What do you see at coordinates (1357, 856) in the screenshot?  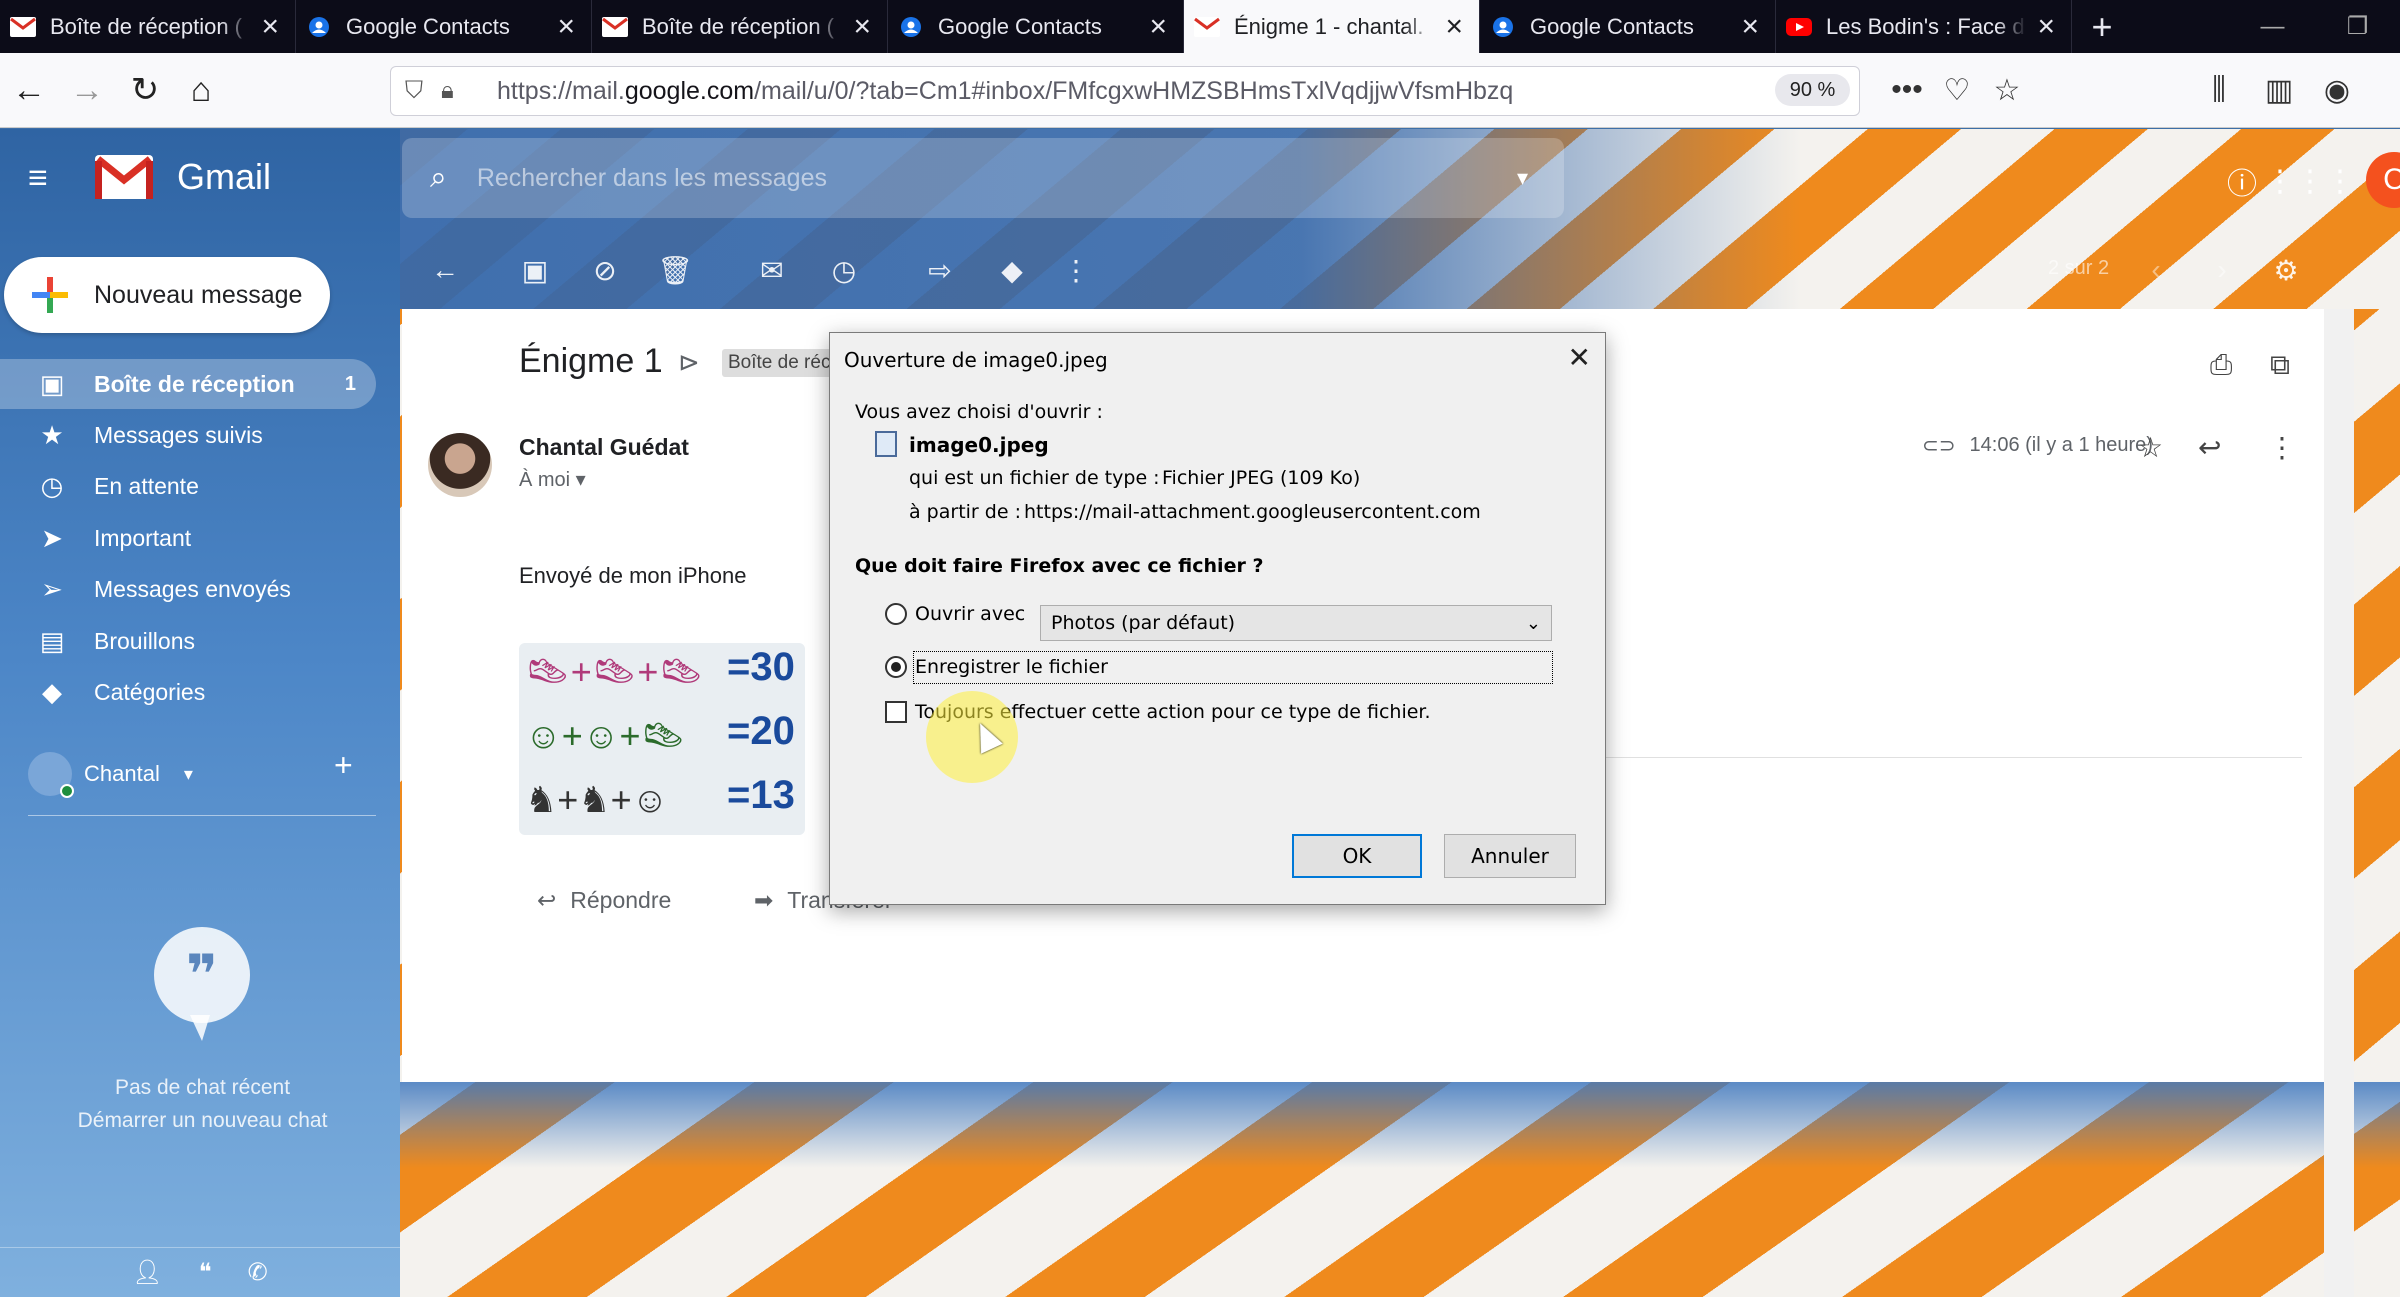 I see `ok-button: OK` at bounding box center [1357, 856].